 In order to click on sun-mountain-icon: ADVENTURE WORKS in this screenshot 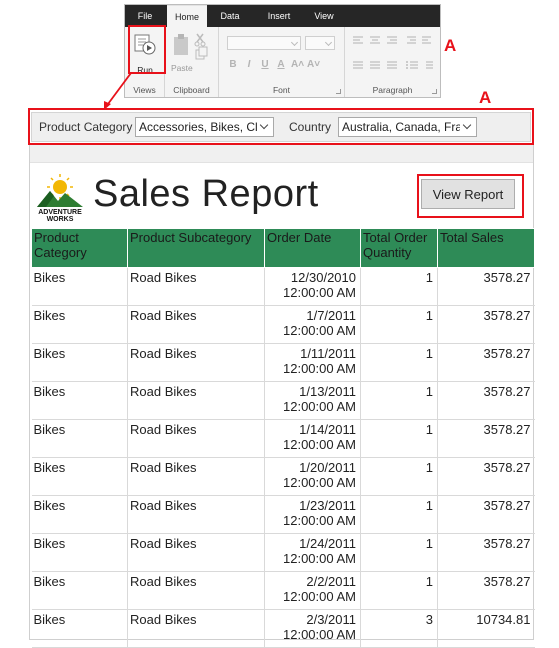, I will do `click(60, 198)`.